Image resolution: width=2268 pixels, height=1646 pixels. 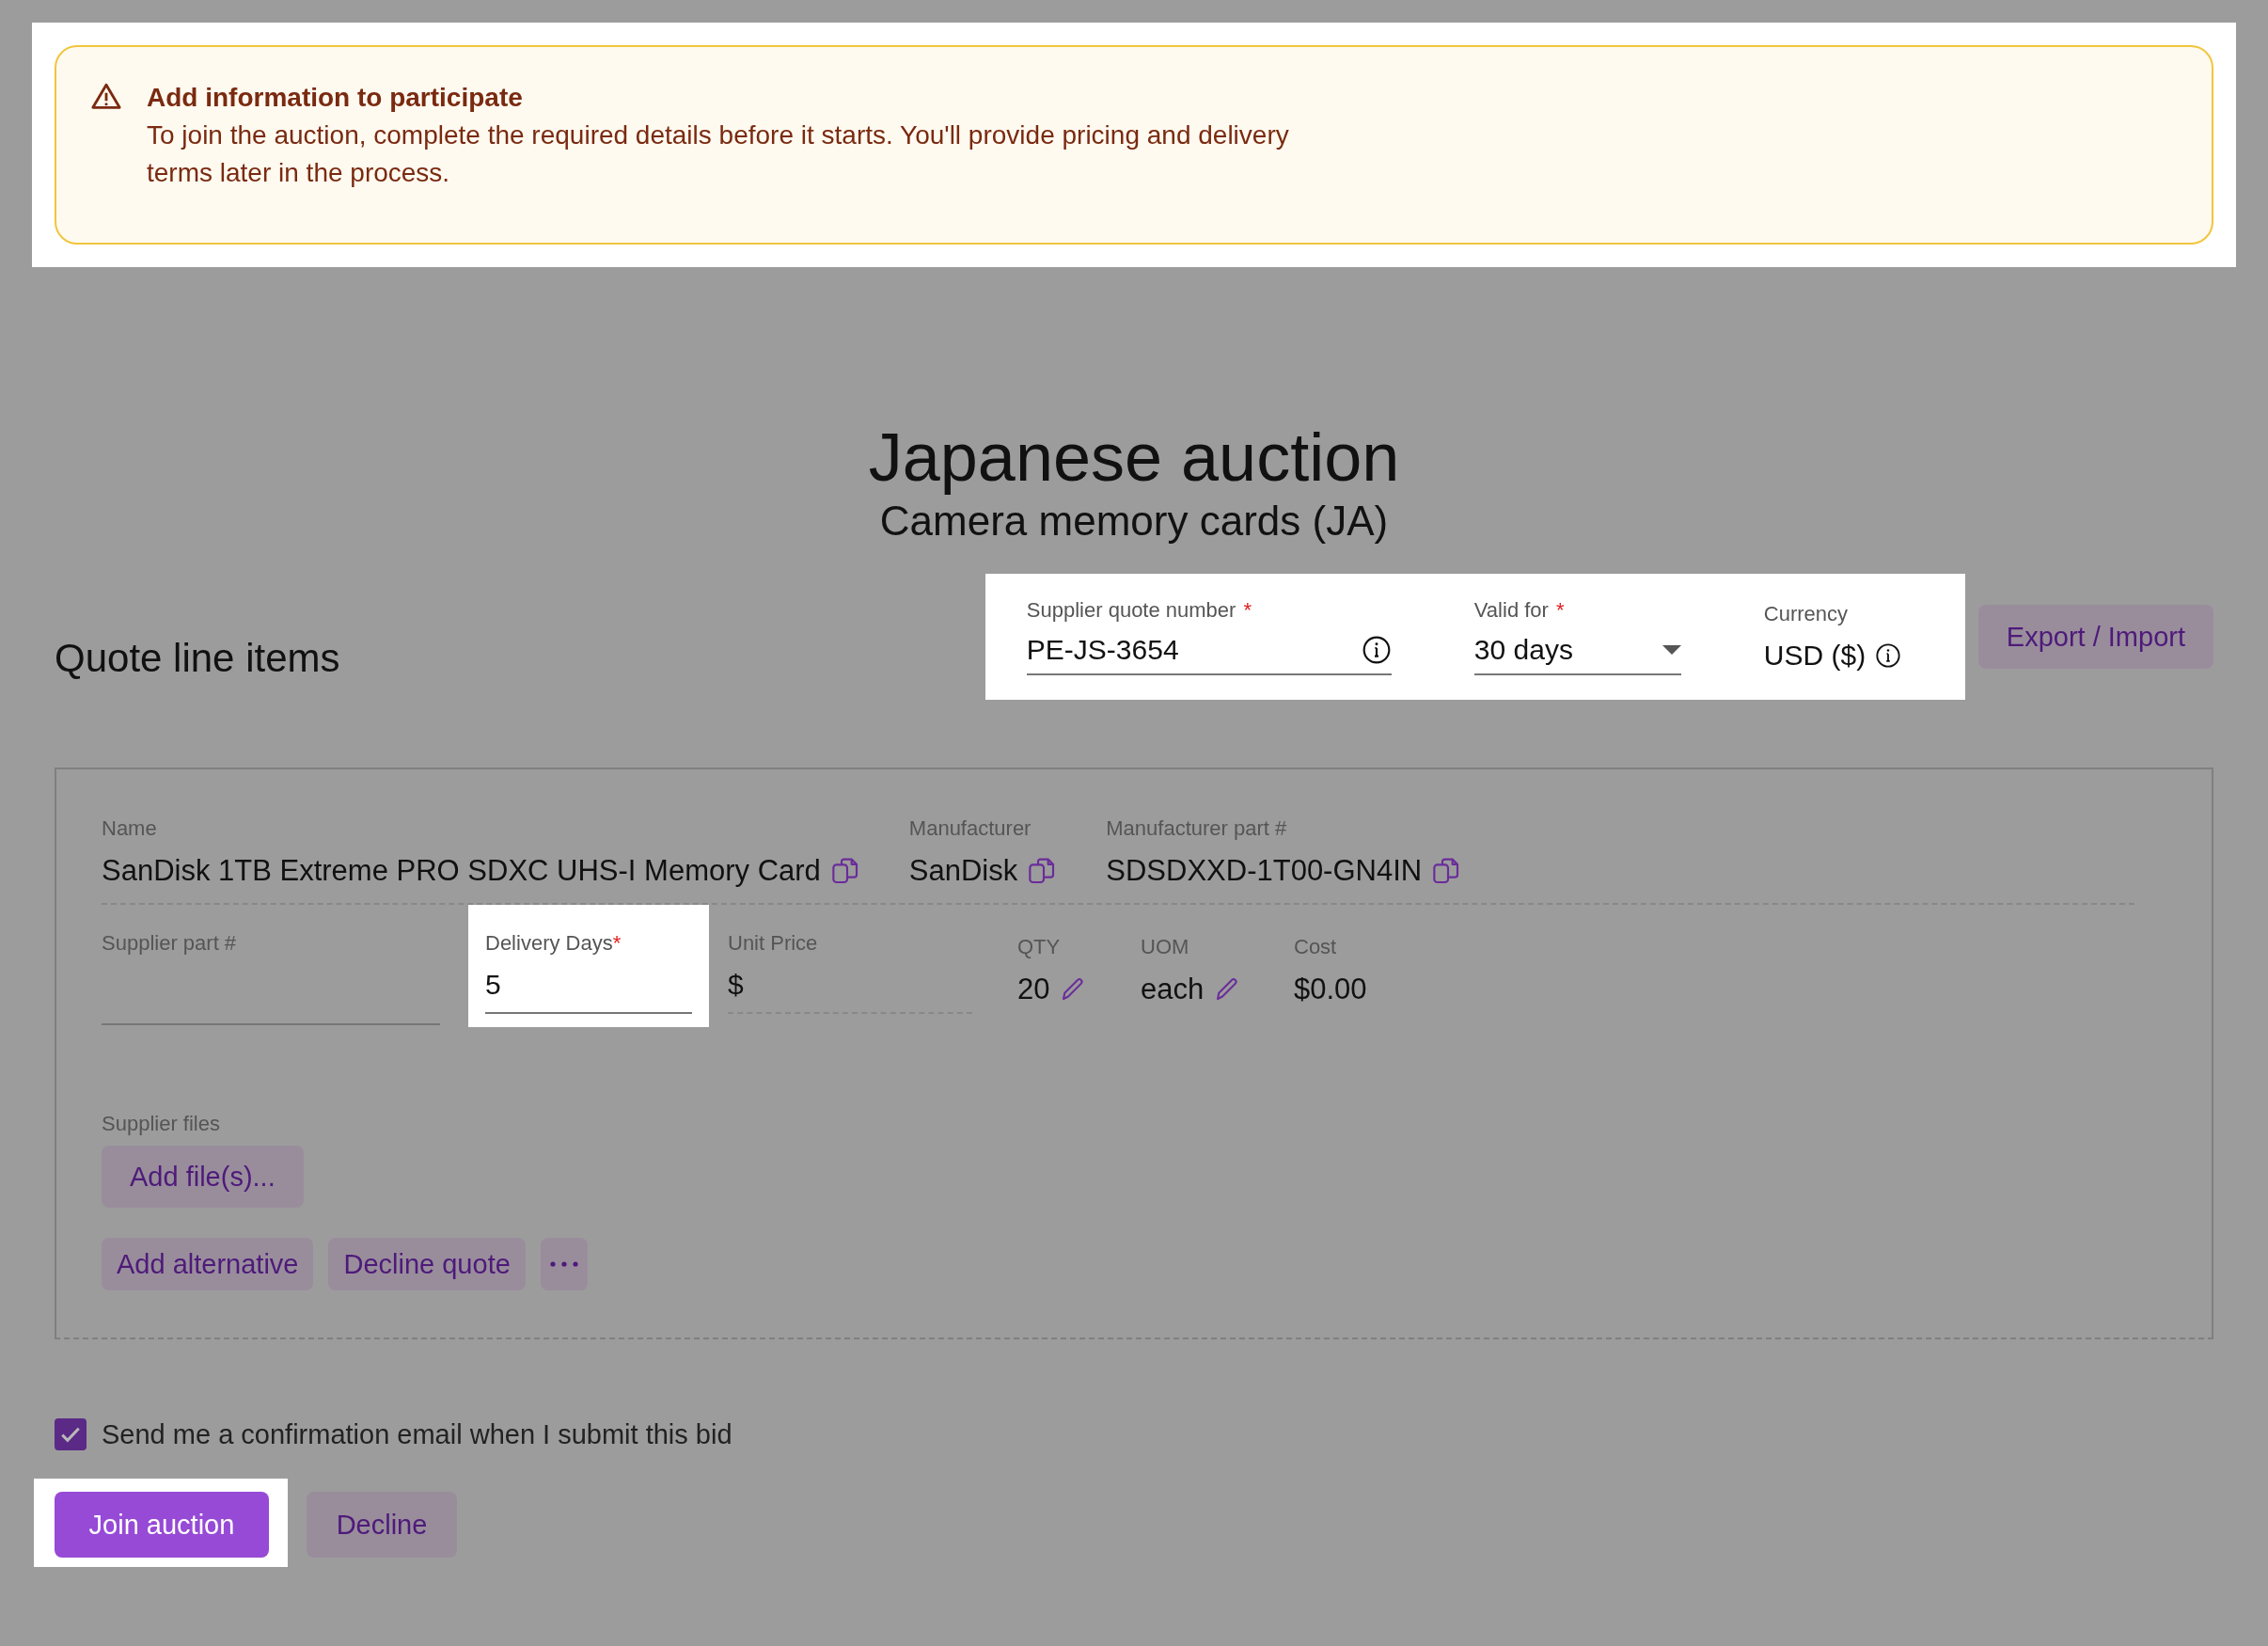 I want to click on action-button: Decline quote, so click(x=427, y=1264).